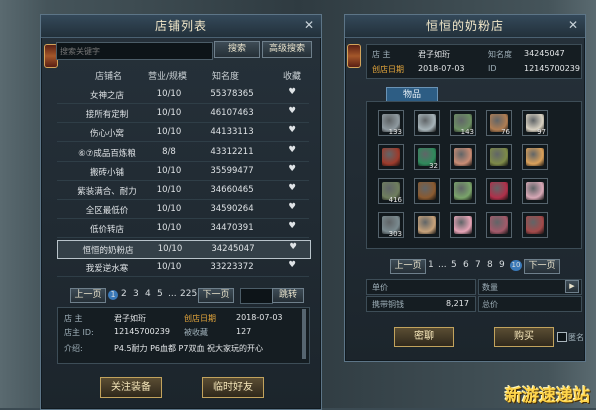 This screenshot has width=596, height=410. Describe the element at coordinates (233, 387) in the screenshot. I see `temp-friend-button: 临时好友` at that location.